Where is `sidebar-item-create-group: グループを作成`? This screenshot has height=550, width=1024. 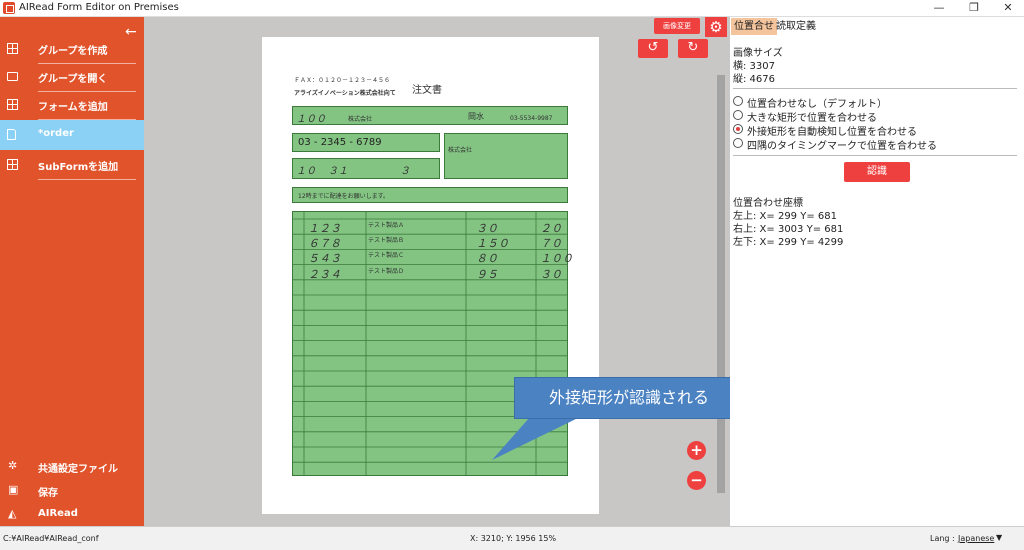
sidebar-item-create-group: グループを作成 is located at coordinates (72, 49).